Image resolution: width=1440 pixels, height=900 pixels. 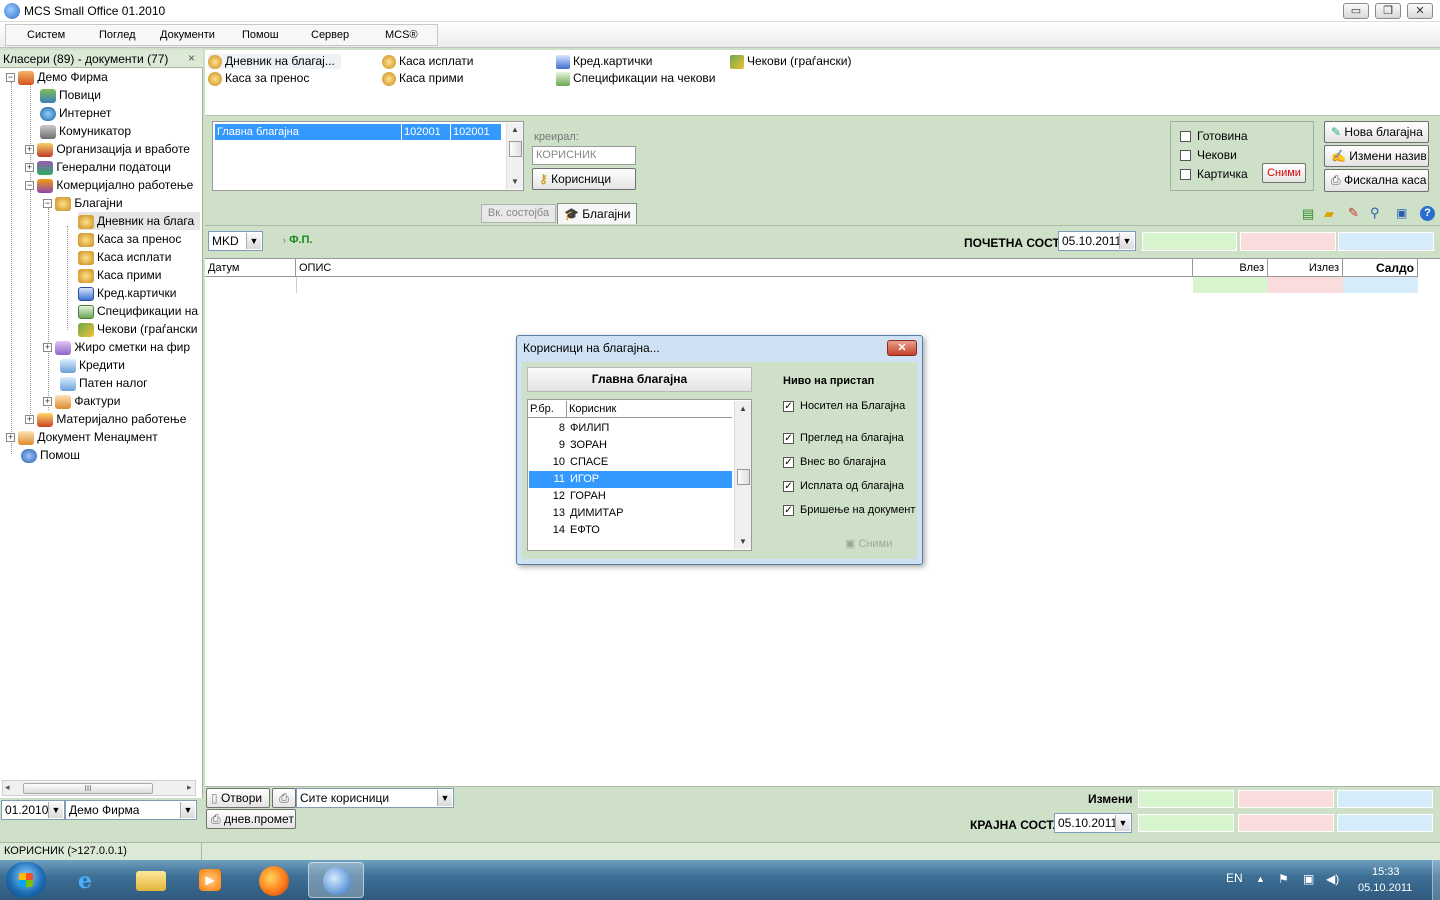 What do you see at coordinates (284, 798) in the screenshot?
I see `print-icon: ⎙` at bounding box center [284, 798].